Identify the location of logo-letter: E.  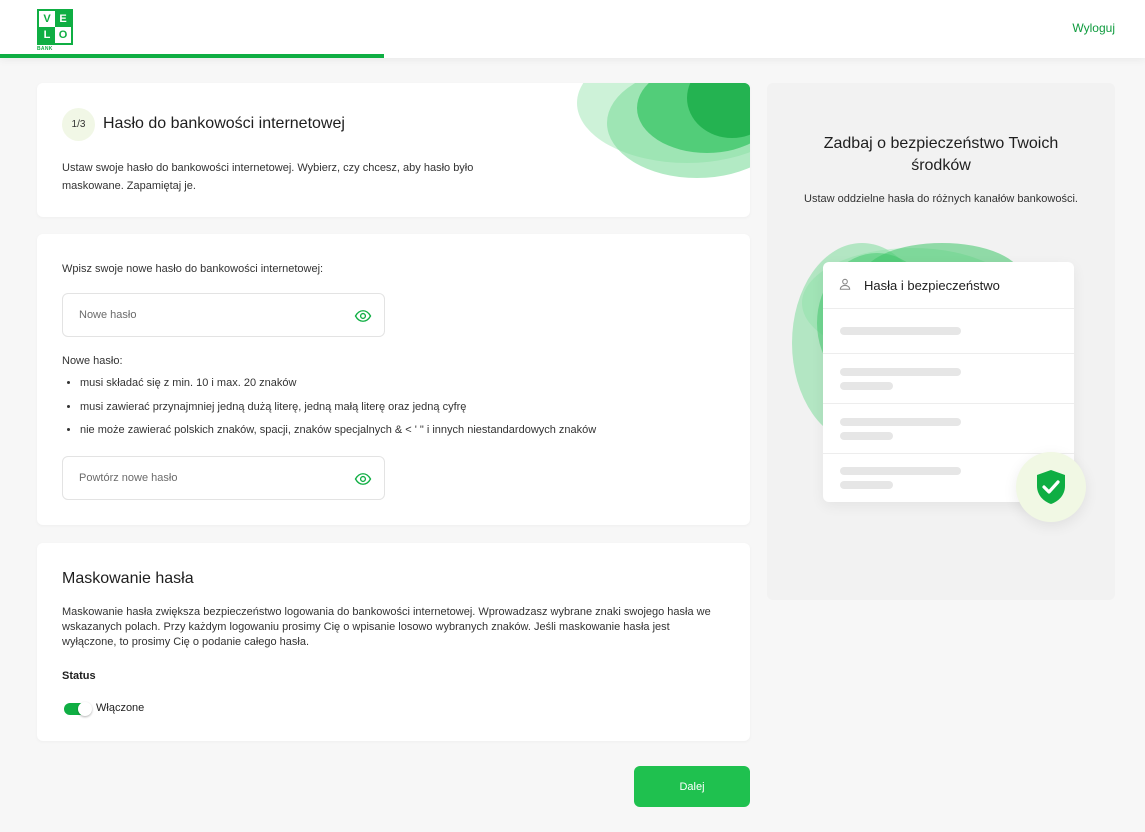
(63, 19).